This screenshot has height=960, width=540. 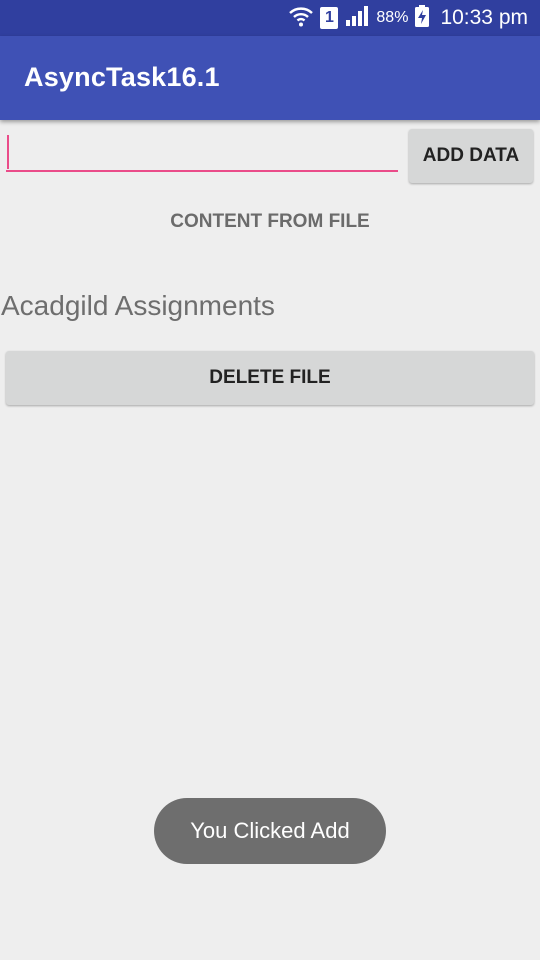 What do you see at coordinates (270, 221) in the screenshot?
I see `content-label: CONTENT FROM FILE` at bounding box center [270, 221].